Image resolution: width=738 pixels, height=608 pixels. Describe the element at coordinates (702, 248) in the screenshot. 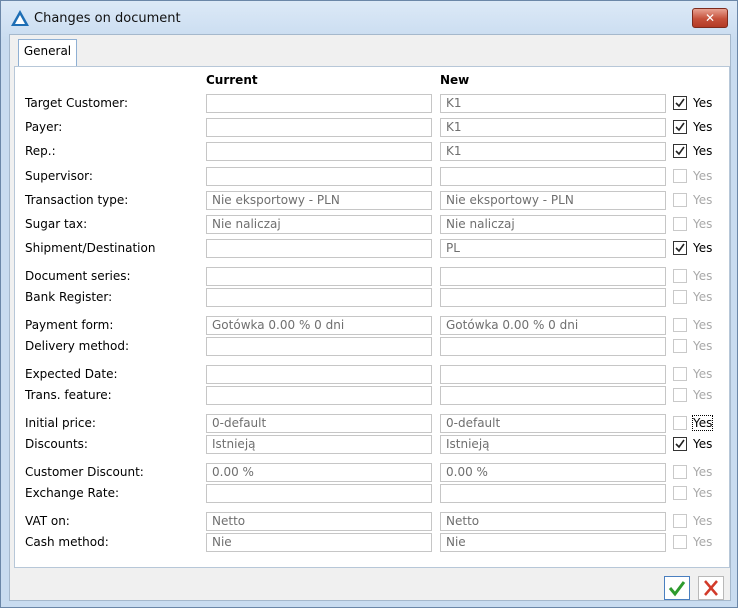

I see `apply-shipment-yes-label: Yes` at that location.